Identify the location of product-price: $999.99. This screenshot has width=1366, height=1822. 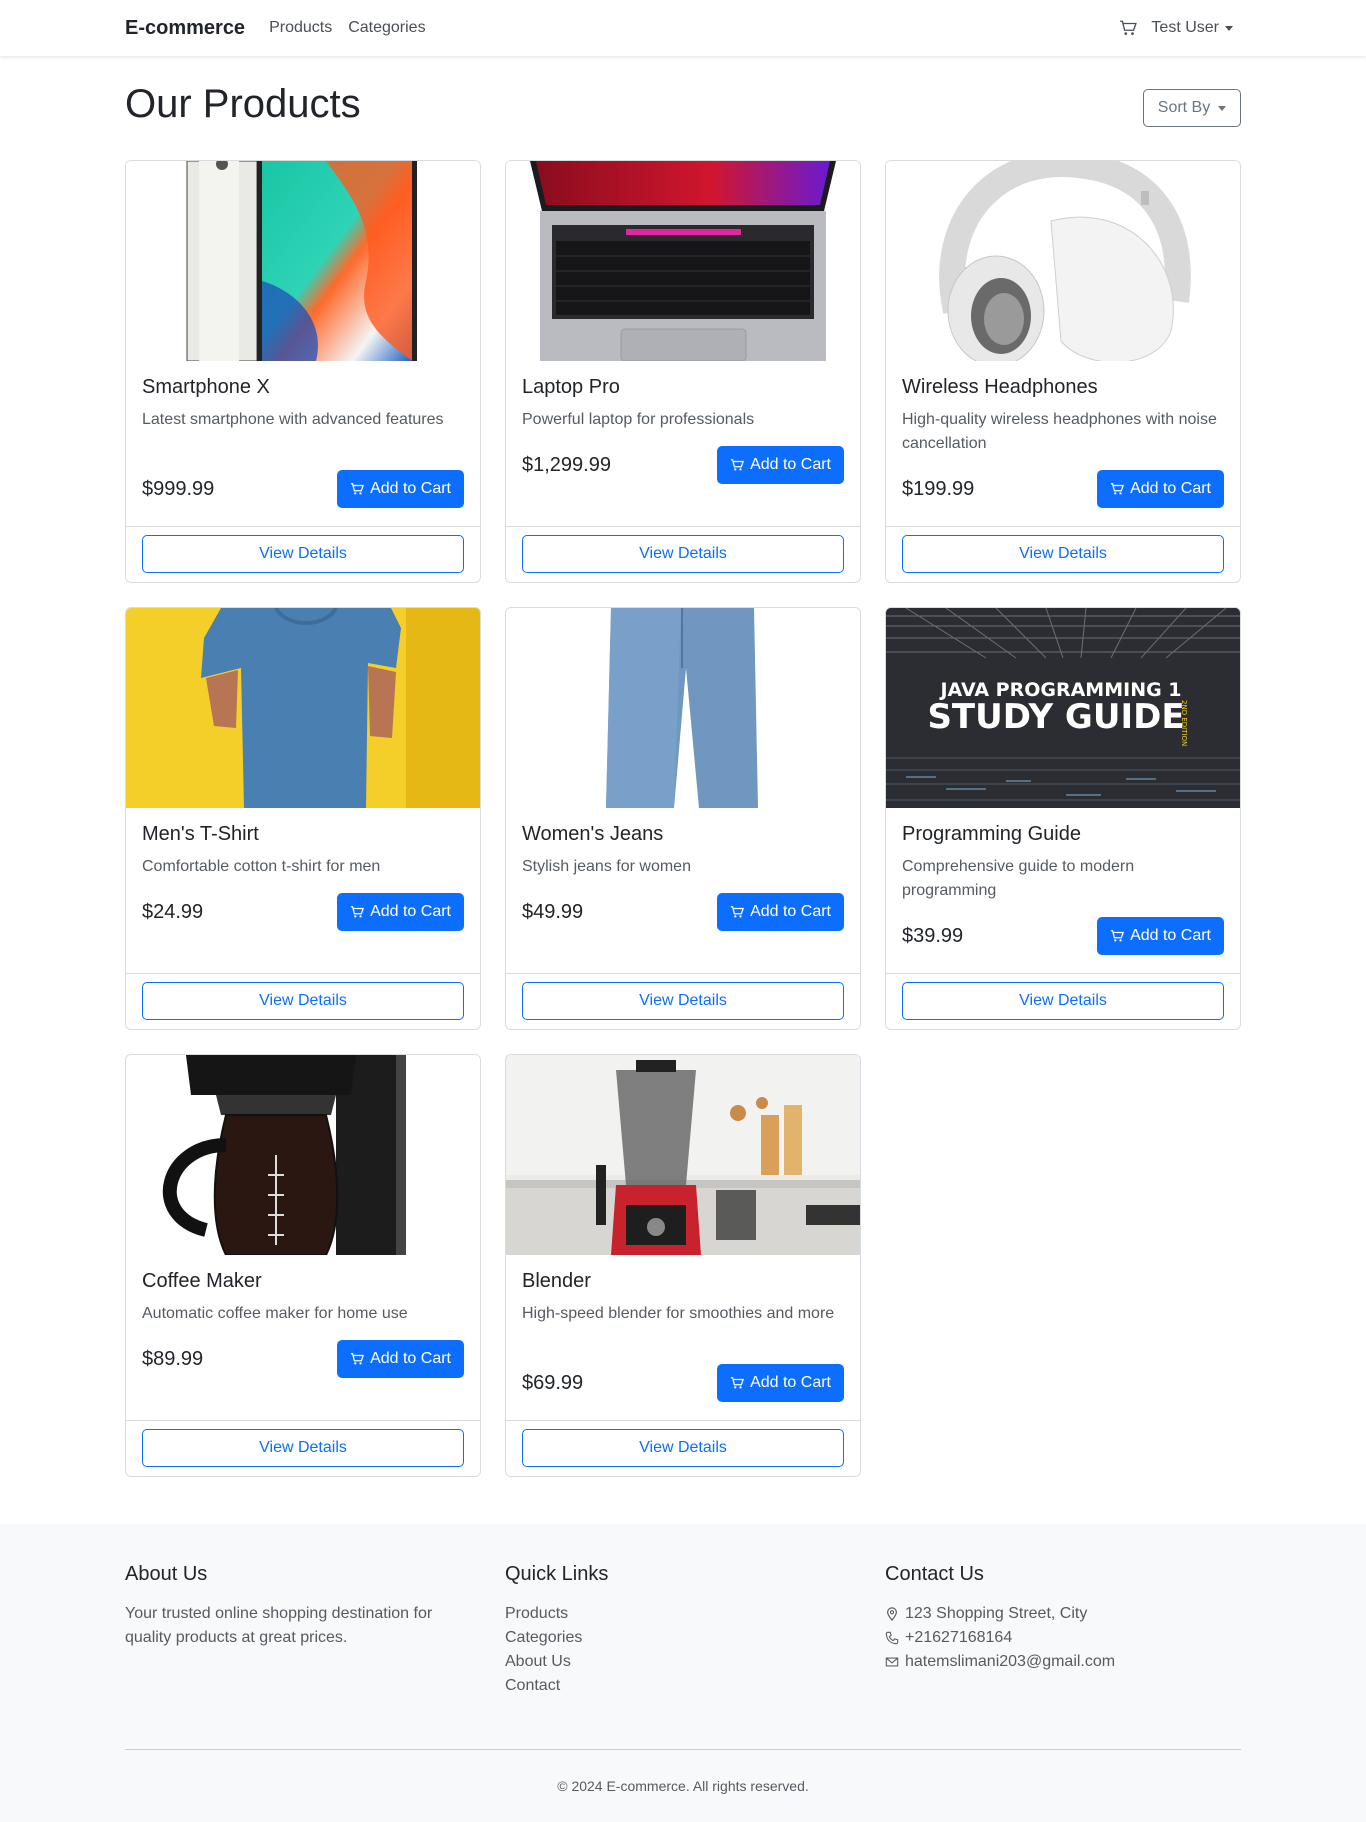
(178, 488).